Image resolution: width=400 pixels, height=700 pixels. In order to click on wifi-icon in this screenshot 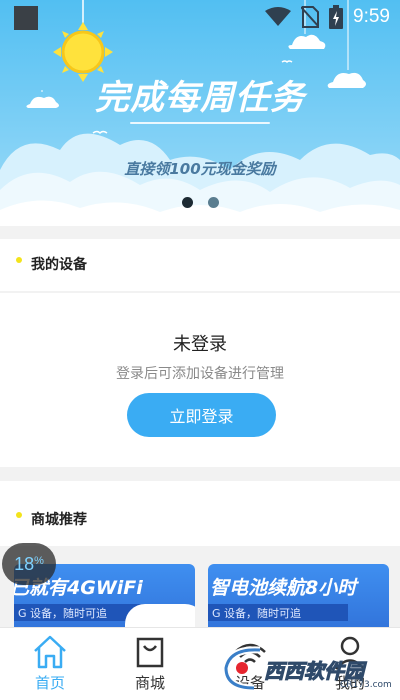, I will do `click(278, 16)`.